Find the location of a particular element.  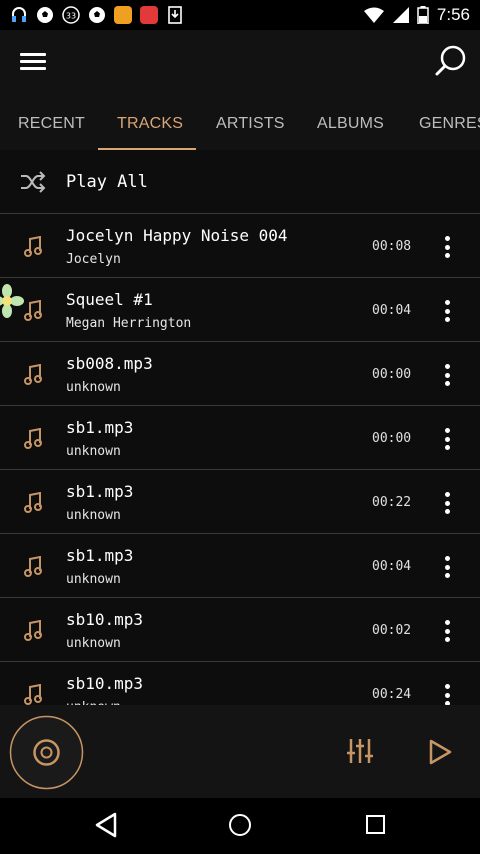

system-nav-bar is located at coordinates (240, 826).